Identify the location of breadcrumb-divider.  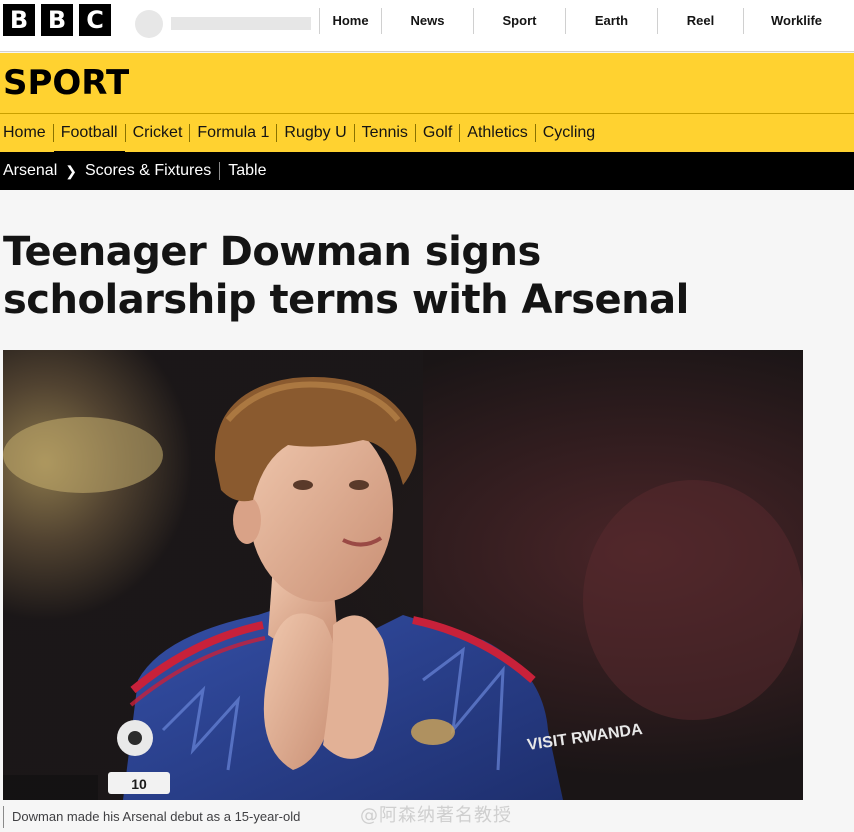
(220, 171).